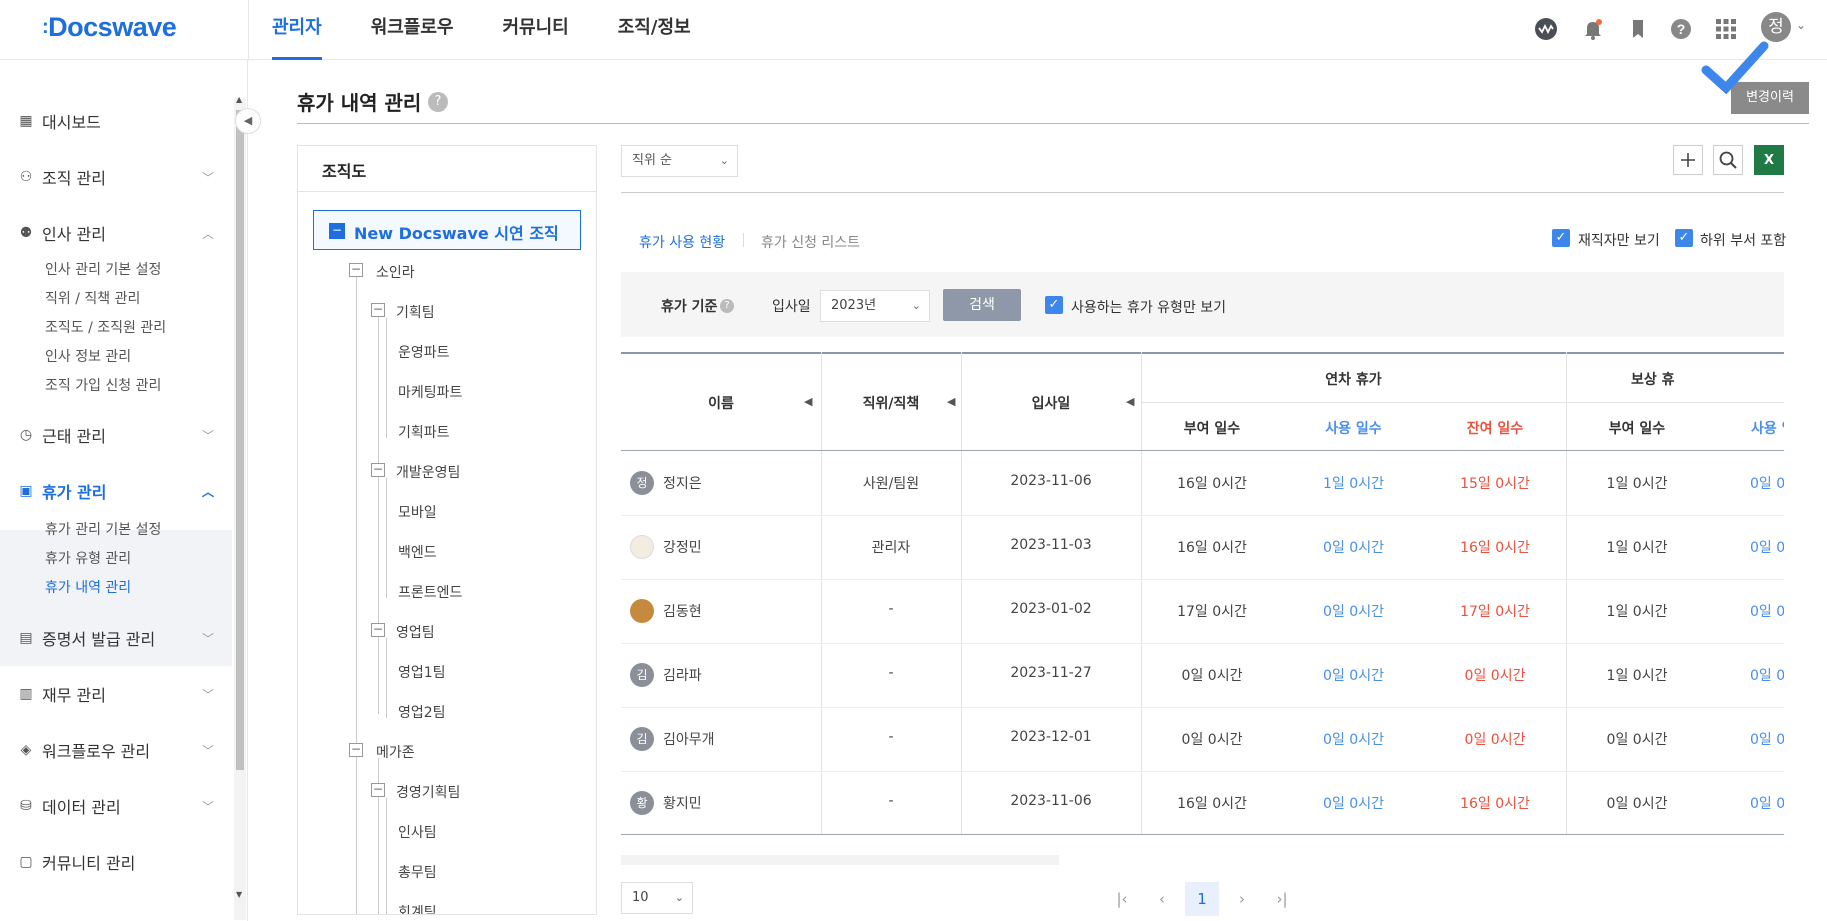  Describe the element at coordinates (248, 121) in the screenshot. I see `sidebar-collapse-button: ◀` at that location.